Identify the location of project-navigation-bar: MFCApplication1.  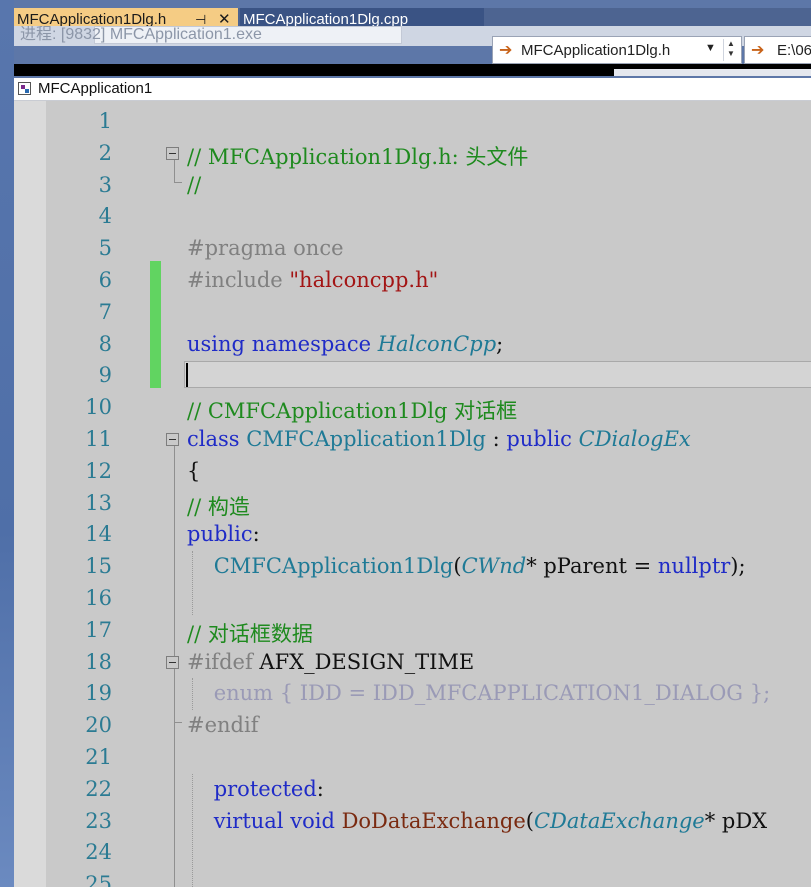
(412, 89).